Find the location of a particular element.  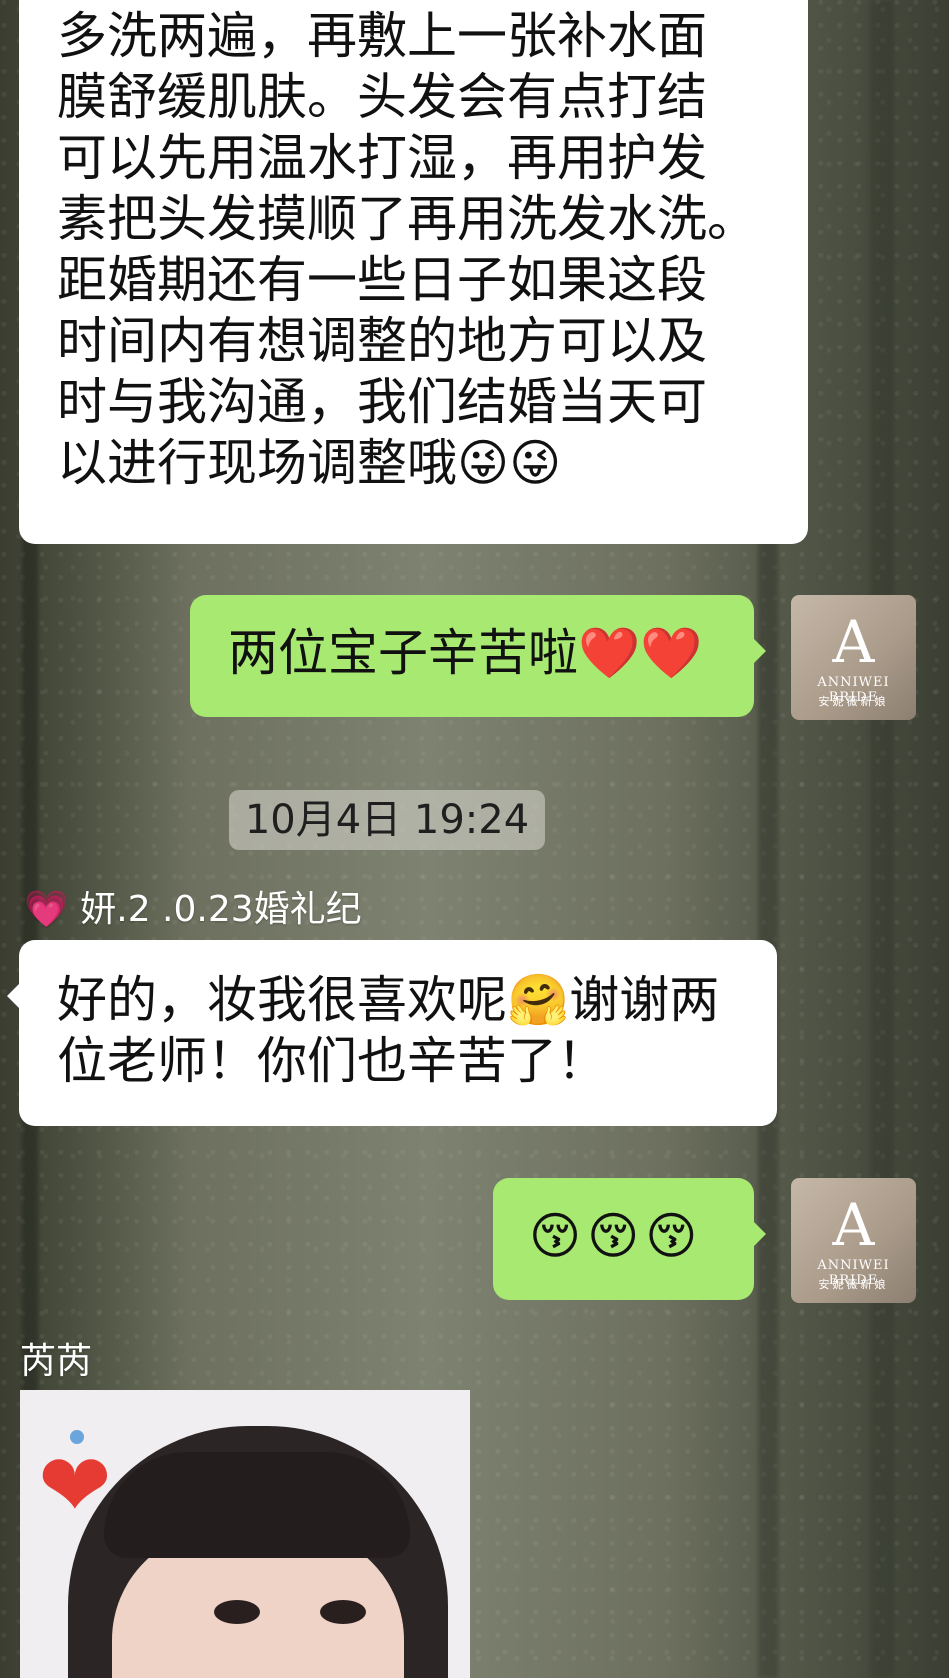

message-line: 好的，妆我很喜欢呢🤗谢谢两 is located at coordinates (388, 1000).